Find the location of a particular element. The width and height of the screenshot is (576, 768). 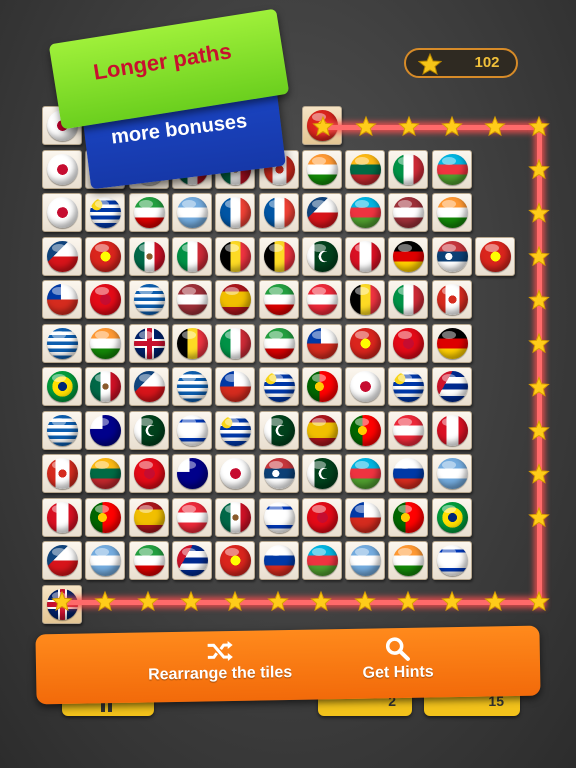

rearrange-button: Rearrange the tiles is located at coordinates (220, 661).